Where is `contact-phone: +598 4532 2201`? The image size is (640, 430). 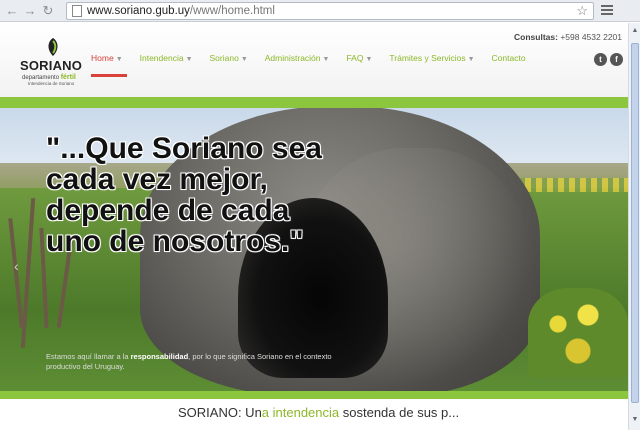
contact-phone: +598 4532 2201 is located at coordinates (591, 37).